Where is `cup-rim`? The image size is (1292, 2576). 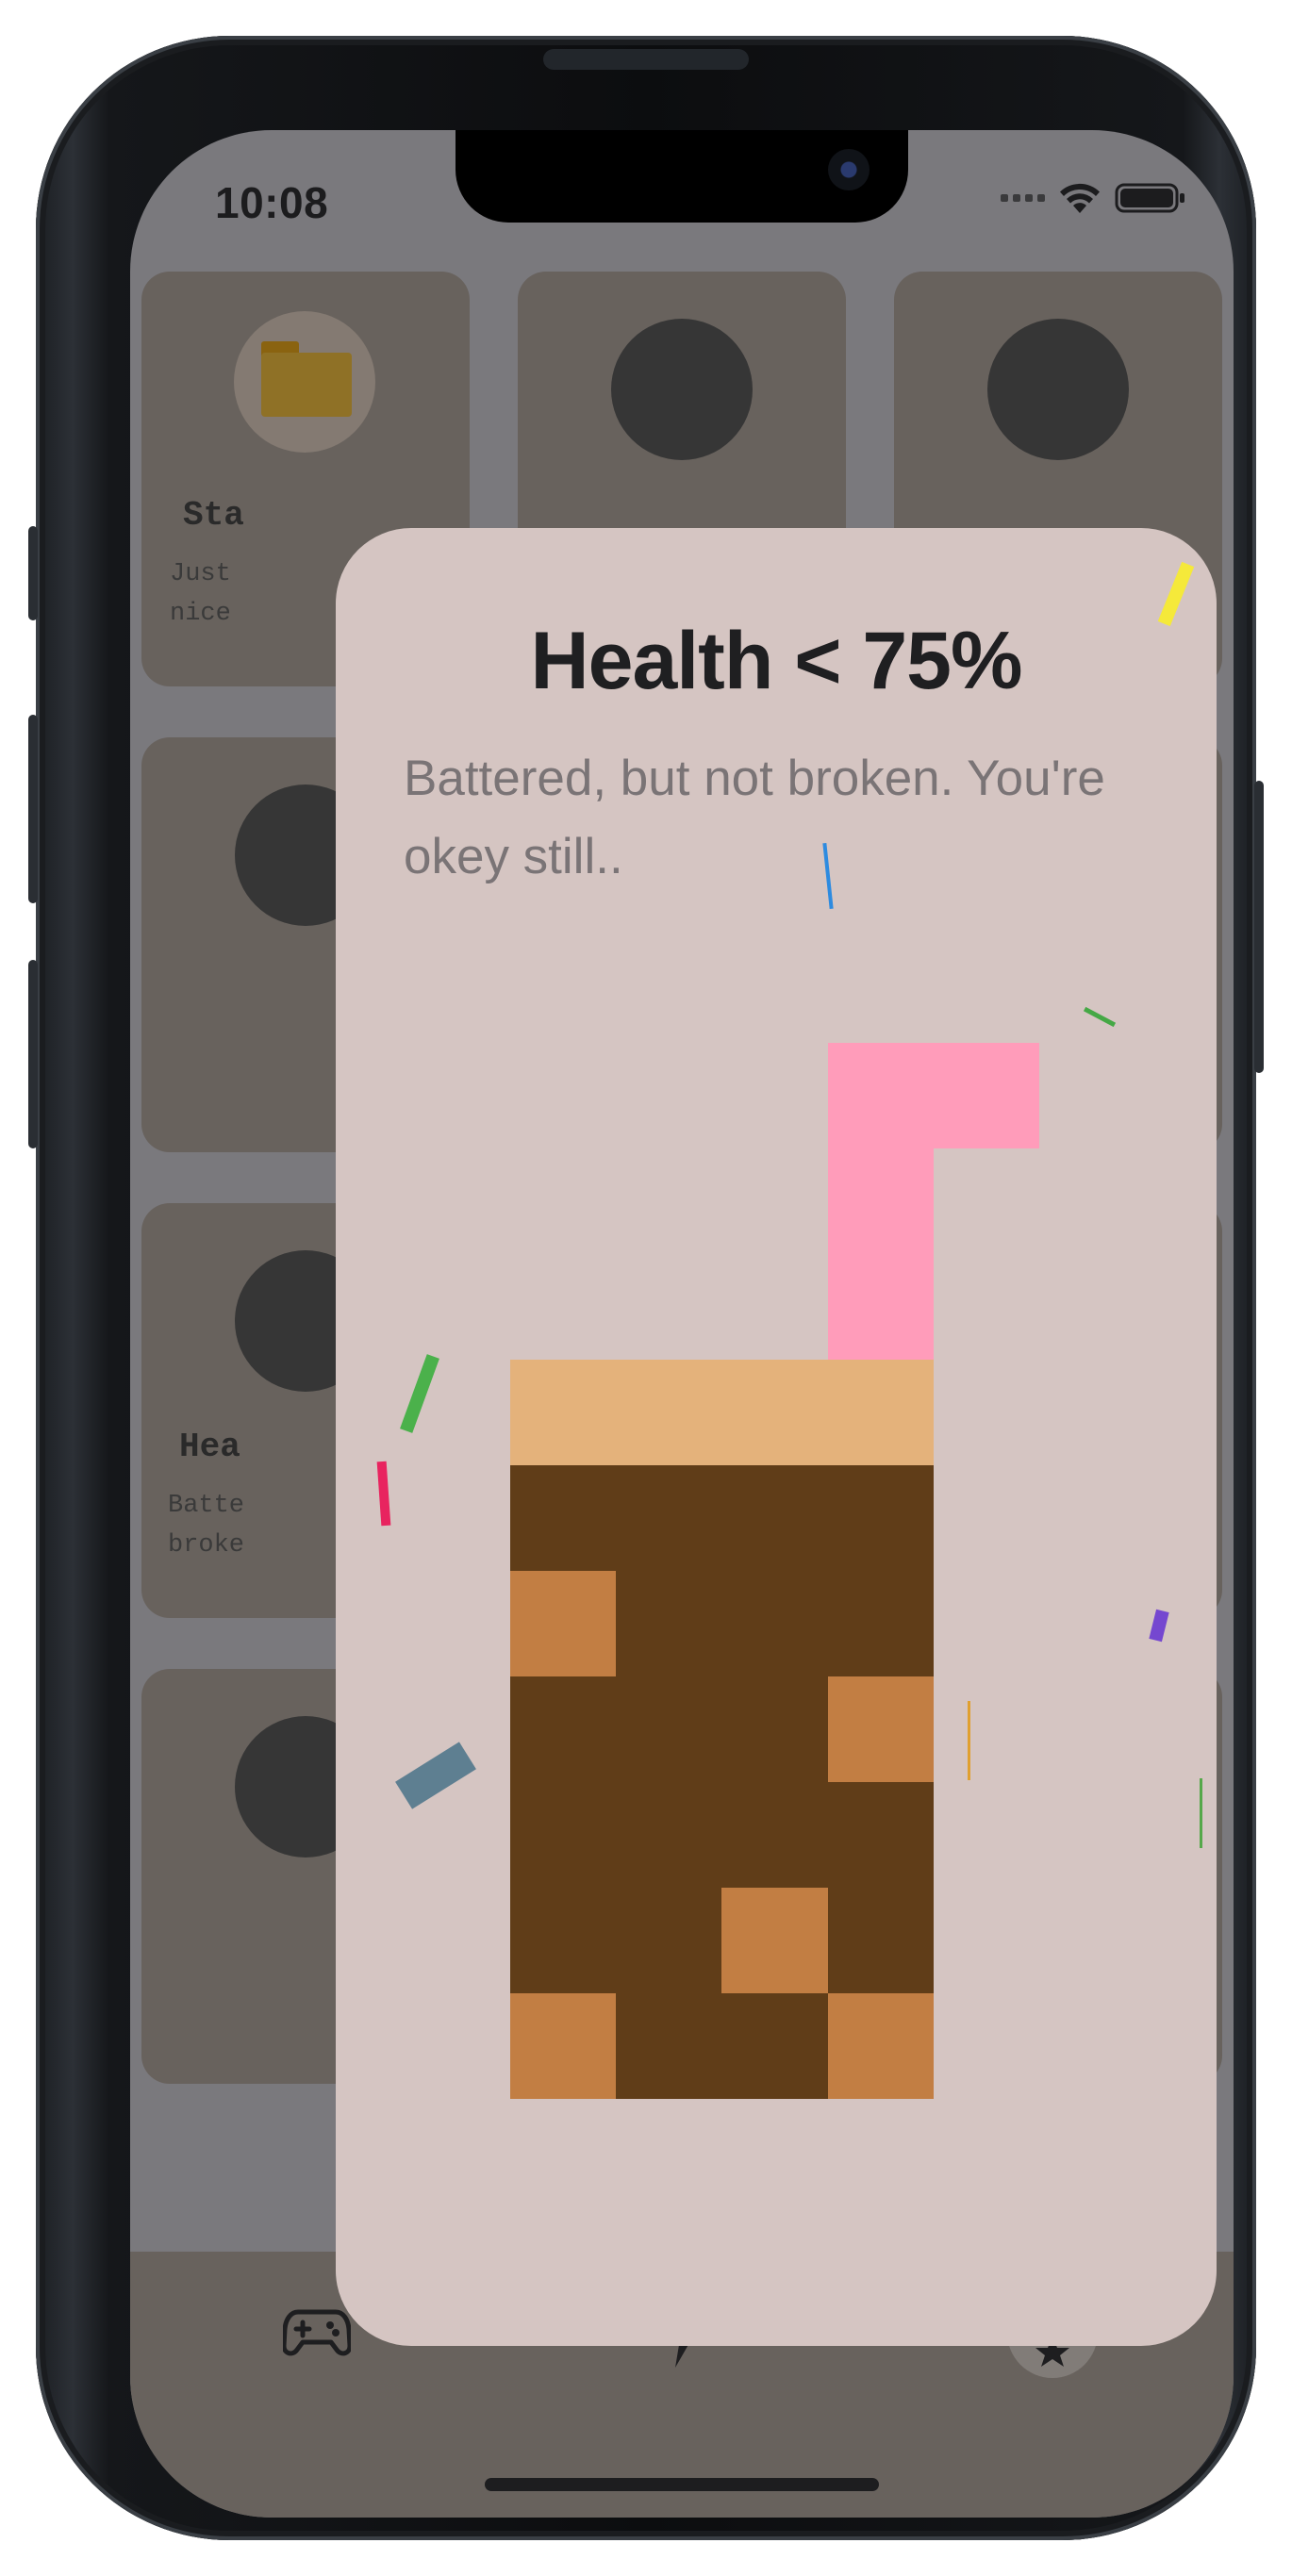
cup-rim is located at coordinates (722, 1412).